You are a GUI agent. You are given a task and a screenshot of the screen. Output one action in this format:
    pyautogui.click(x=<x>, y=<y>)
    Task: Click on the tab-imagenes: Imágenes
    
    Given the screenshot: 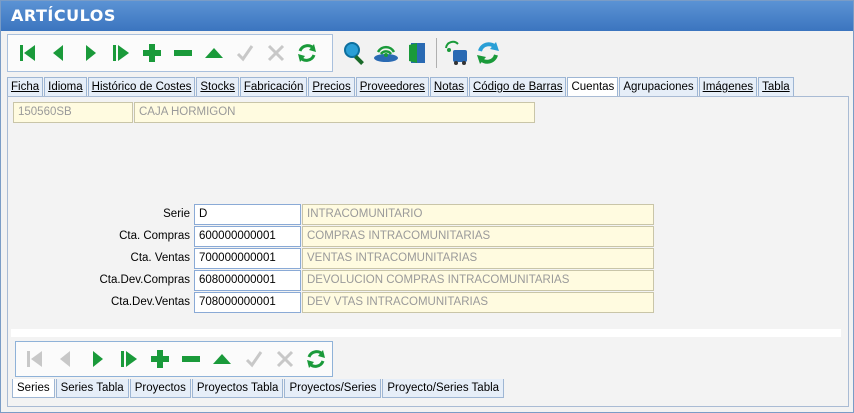 What is the action you would take?
    pyautogui.click(x=728, y=86)
    